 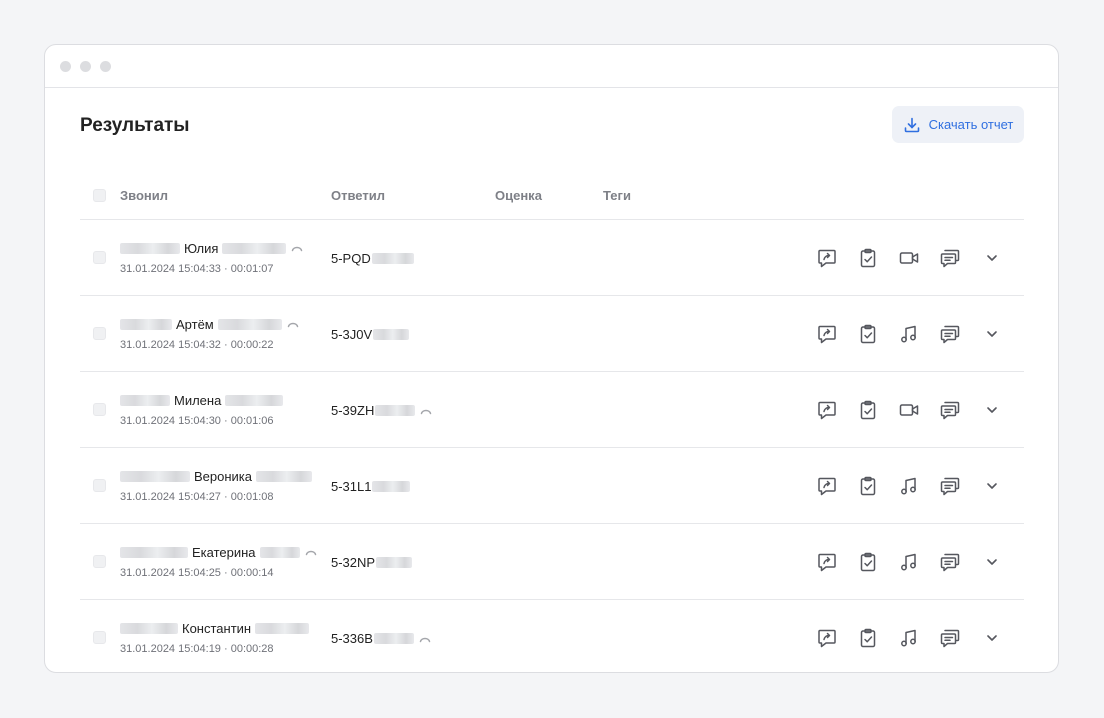 I want to click on call-datetime-duration: 31.01.2024 15:04:25 · 00:00:14, so click(x=197, y=573).